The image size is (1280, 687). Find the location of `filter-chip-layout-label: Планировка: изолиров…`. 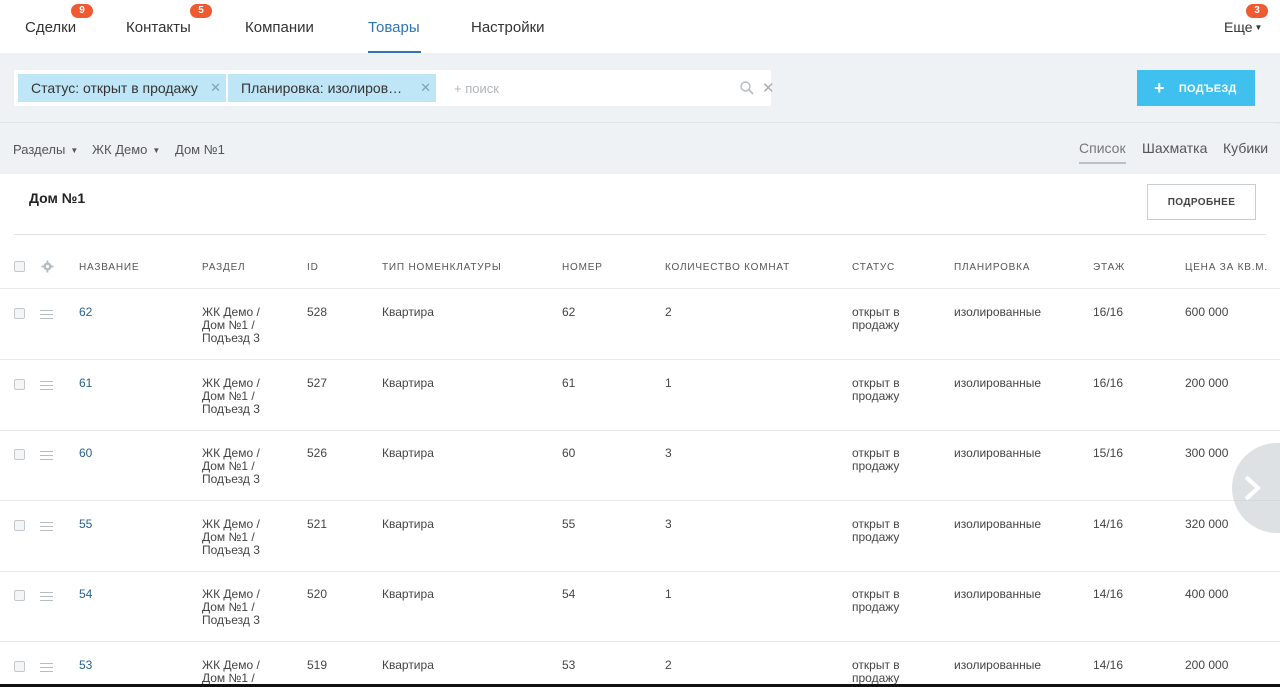

filter-chip-layout-label: Планировка: изолиров… is located at coordinates (322, 88).